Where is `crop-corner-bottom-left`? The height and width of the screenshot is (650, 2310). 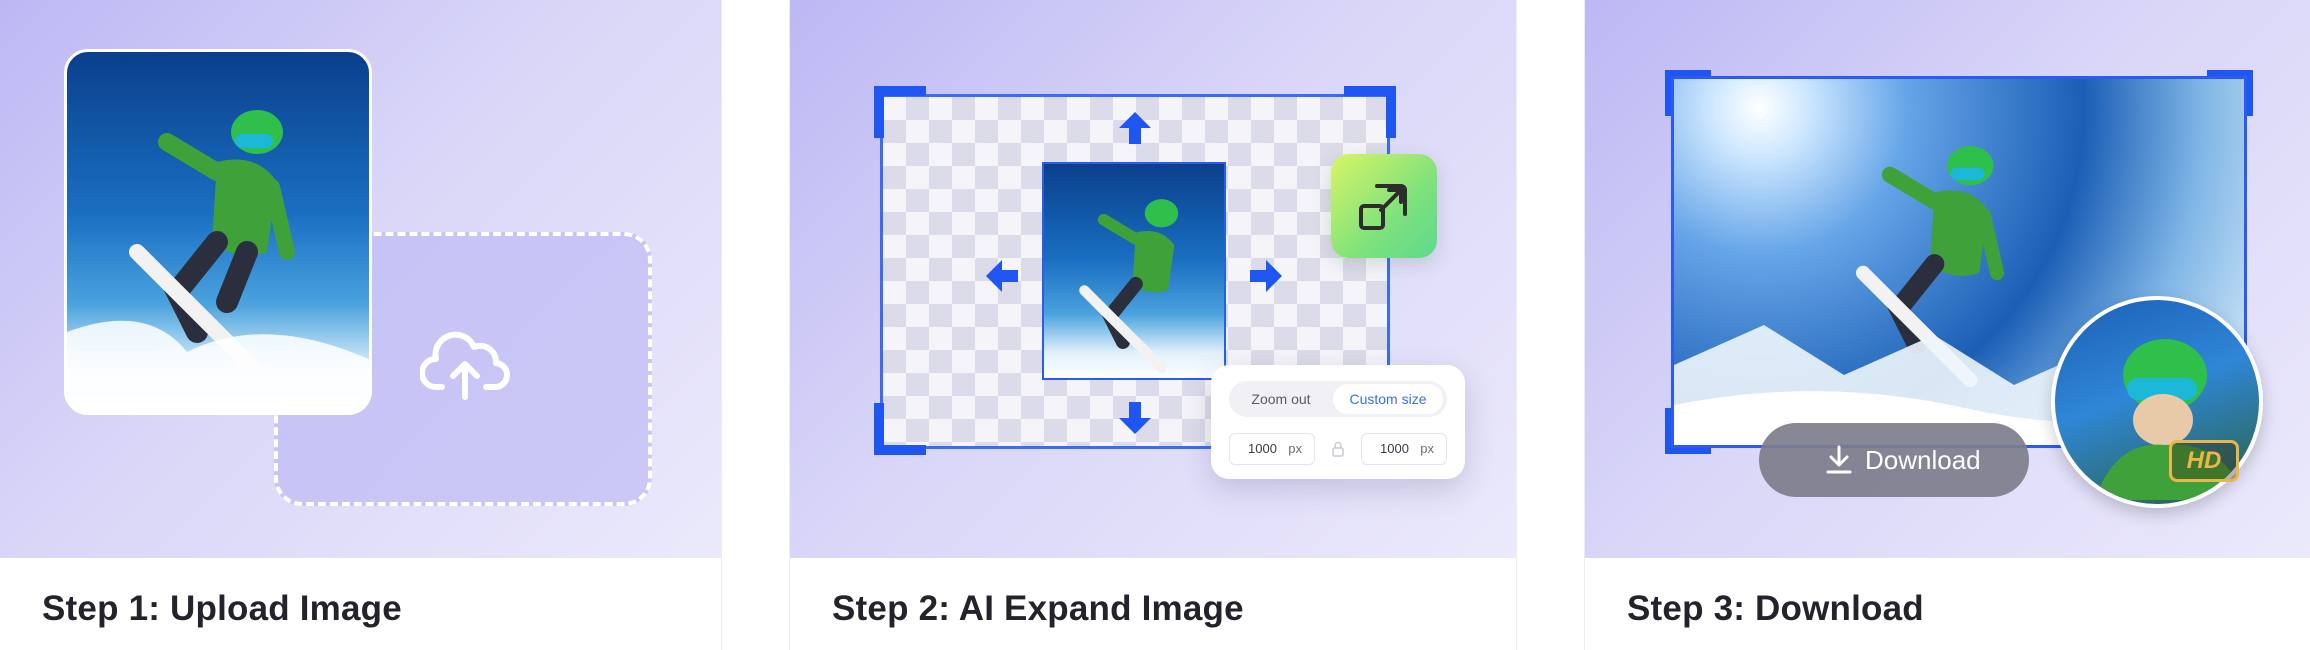 crop-corner-bottom-left is located at coordinates (900, 429).